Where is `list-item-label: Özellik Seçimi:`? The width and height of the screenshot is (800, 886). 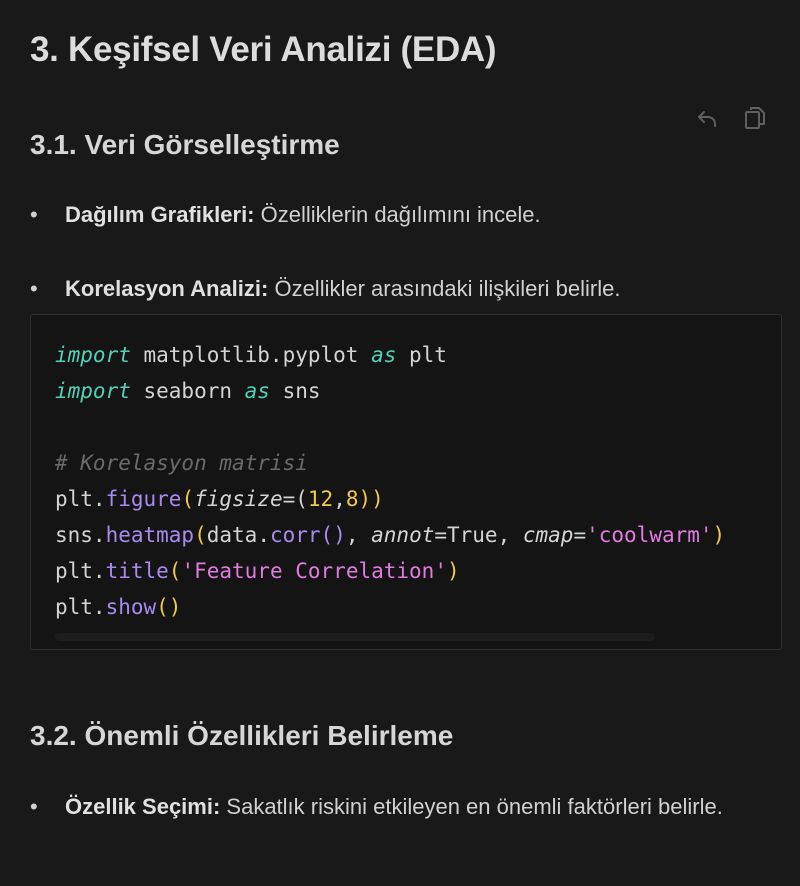 list-item-label: Özellik Seçimi: is located at coordinates (143, 806).